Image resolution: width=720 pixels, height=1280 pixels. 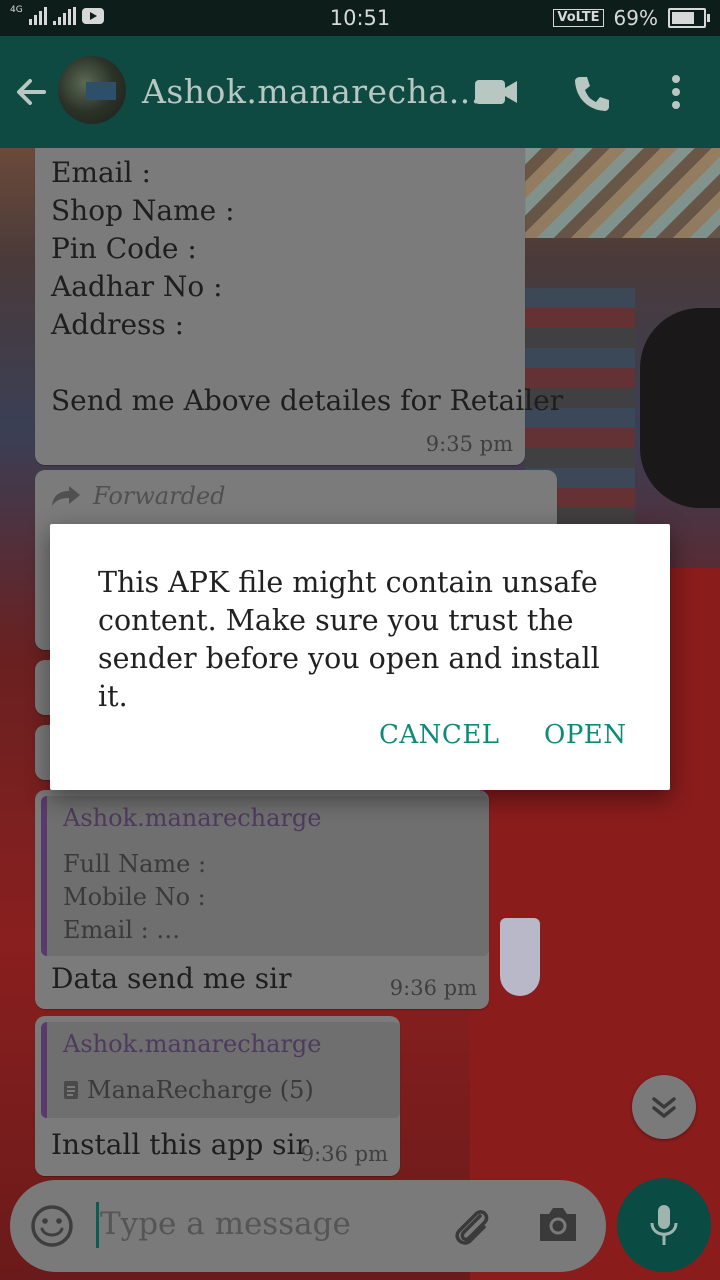 I want to click on forwarded-label: Forwarded, so click(x=138, y=496).